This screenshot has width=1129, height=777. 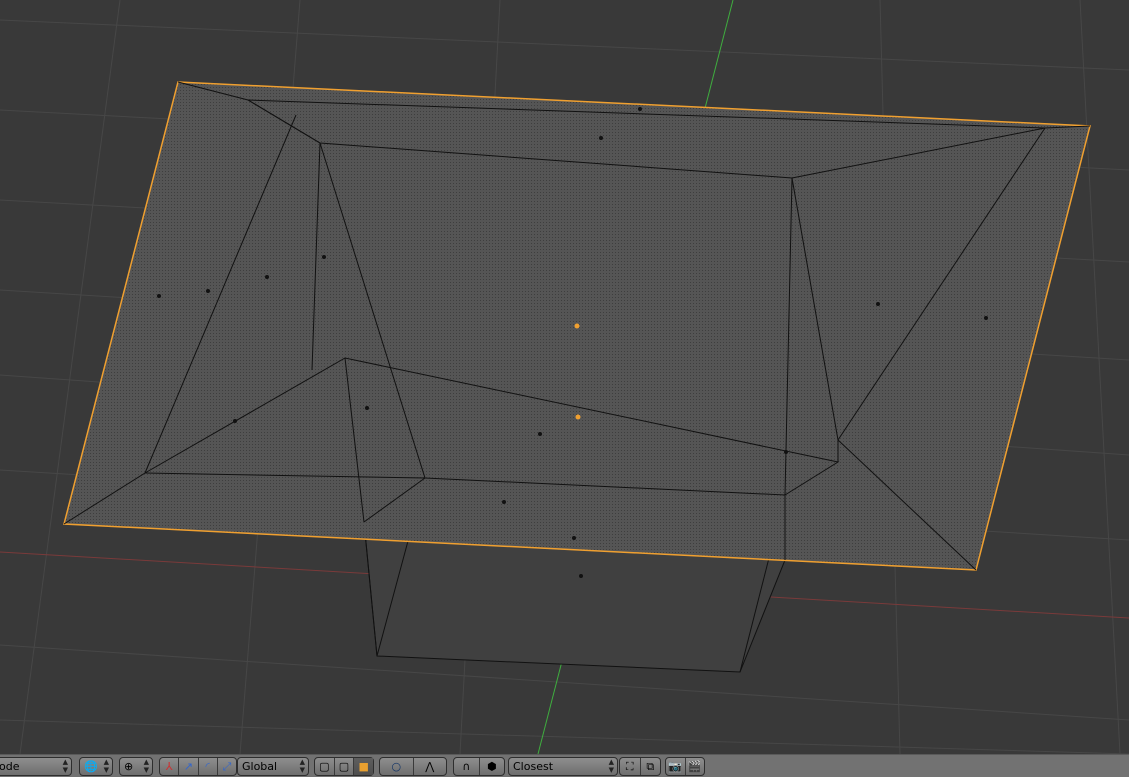 I want to click on snap-target-icon: ⬢, so click(x=492, y=766).